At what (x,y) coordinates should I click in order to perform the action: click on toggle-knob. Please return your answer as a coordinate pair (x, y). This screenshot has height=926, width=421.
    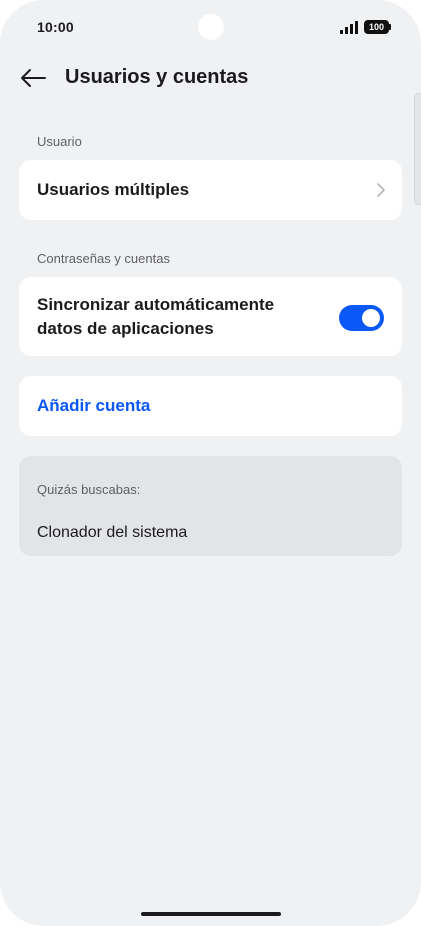
    Looking at the image, I should click on (371, 318).